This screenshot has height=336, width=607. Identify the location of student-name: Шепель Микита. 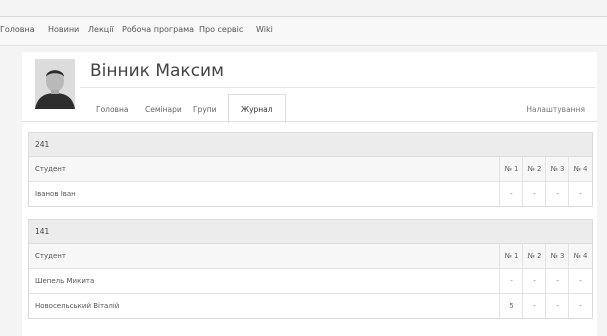
(64, 281).